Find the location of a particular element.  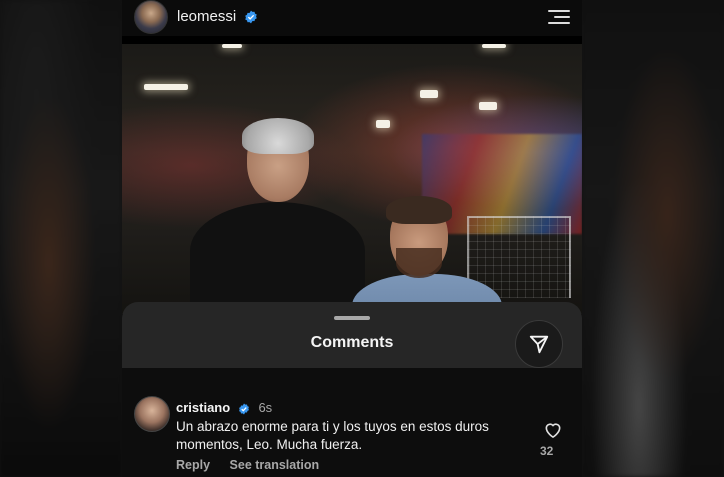

comments-title: Comments is located at coordinates (352, 342).